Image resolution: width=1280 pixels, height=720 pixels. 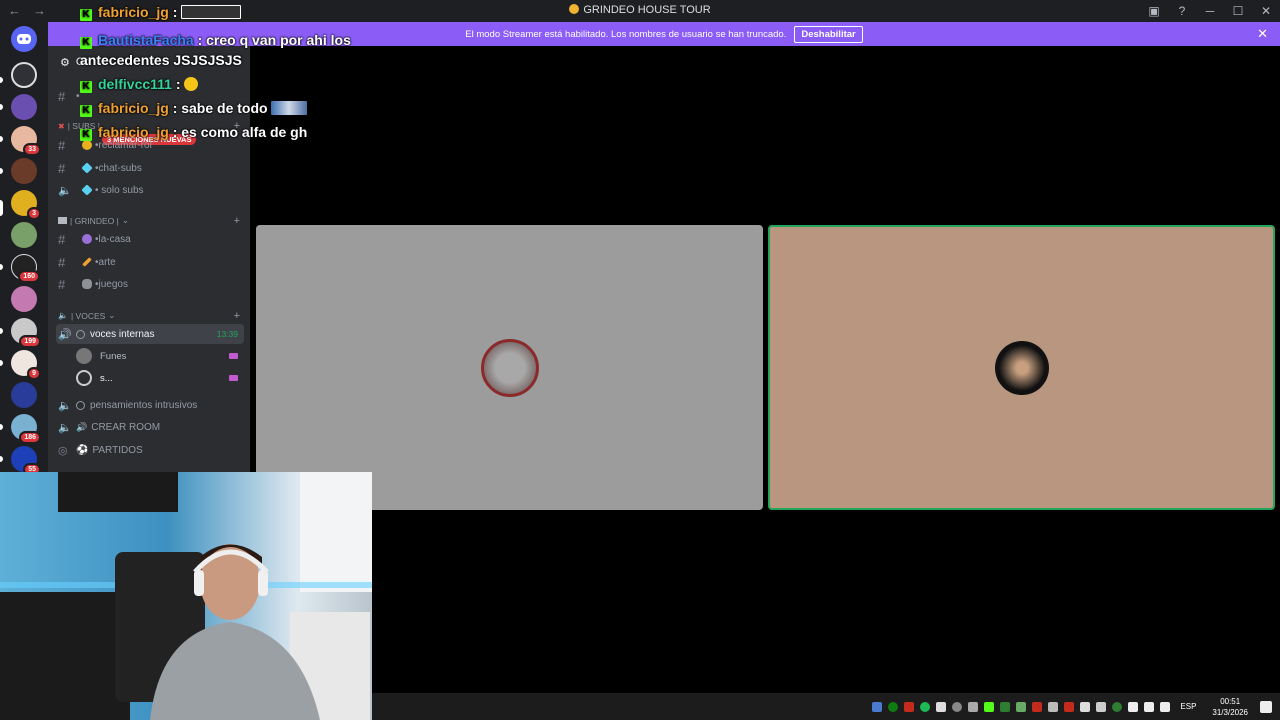 What do you see at coordinates (117, 450) in the screenshot?
I see `channel-label: PARTIDOS` at bounding box center [117, 450].